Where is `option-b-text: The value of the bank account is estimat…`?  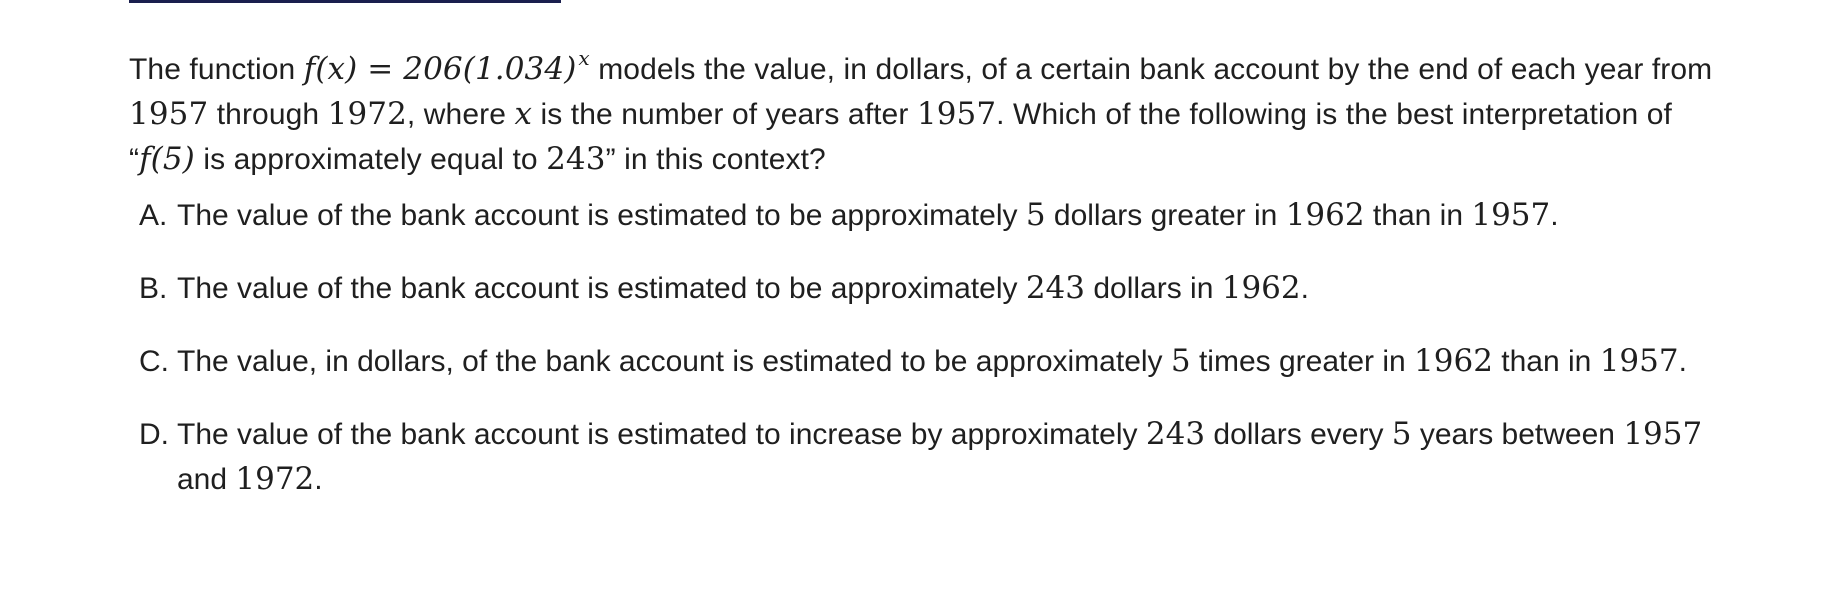
option-b-text: The value of the bank account is estimat… is located at coordinates (947, 288).